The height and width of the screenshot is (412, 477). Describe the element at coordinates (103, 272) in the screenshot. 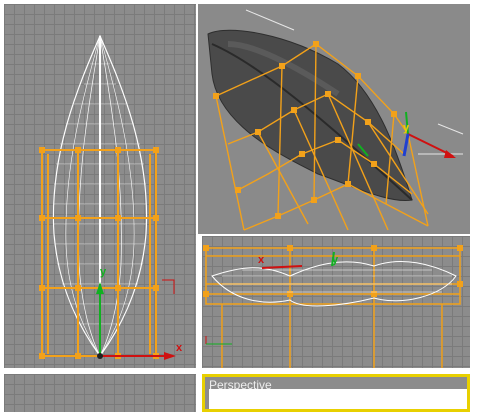

I see `front-axis-y-label: y` at that location.